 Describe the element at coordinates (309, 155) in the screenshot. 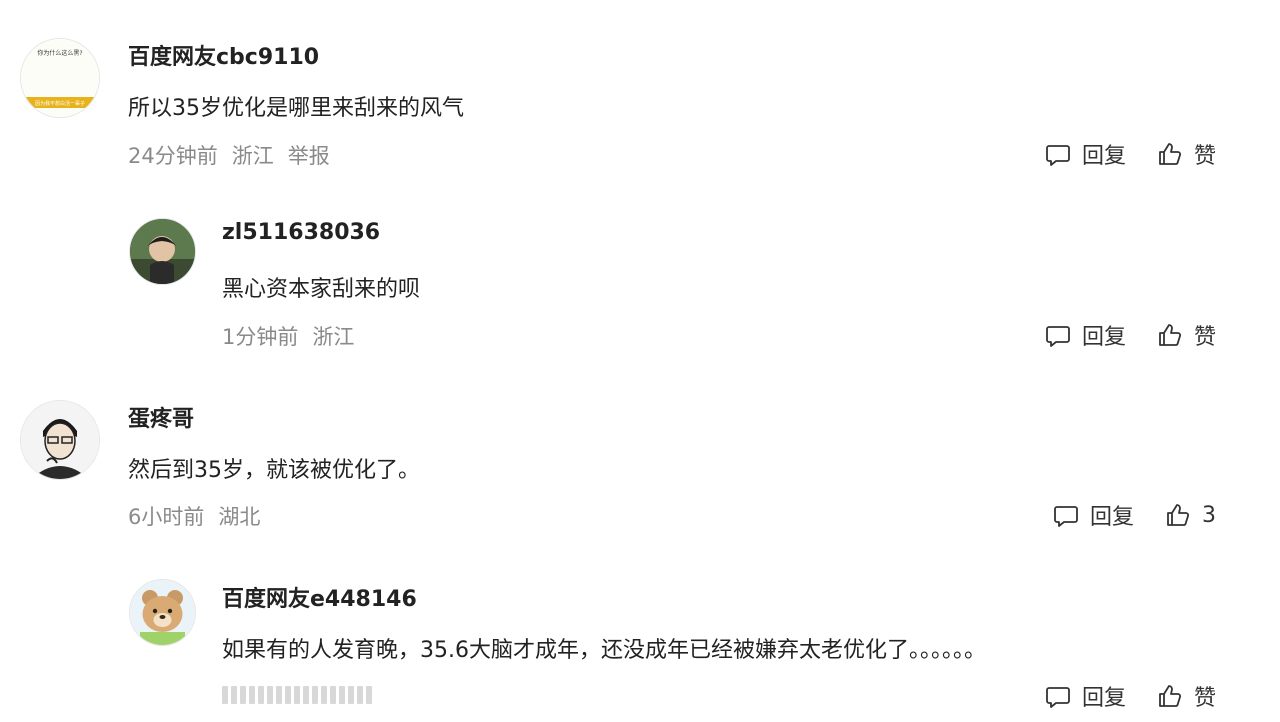

I see `report-link: 举报` at that location.